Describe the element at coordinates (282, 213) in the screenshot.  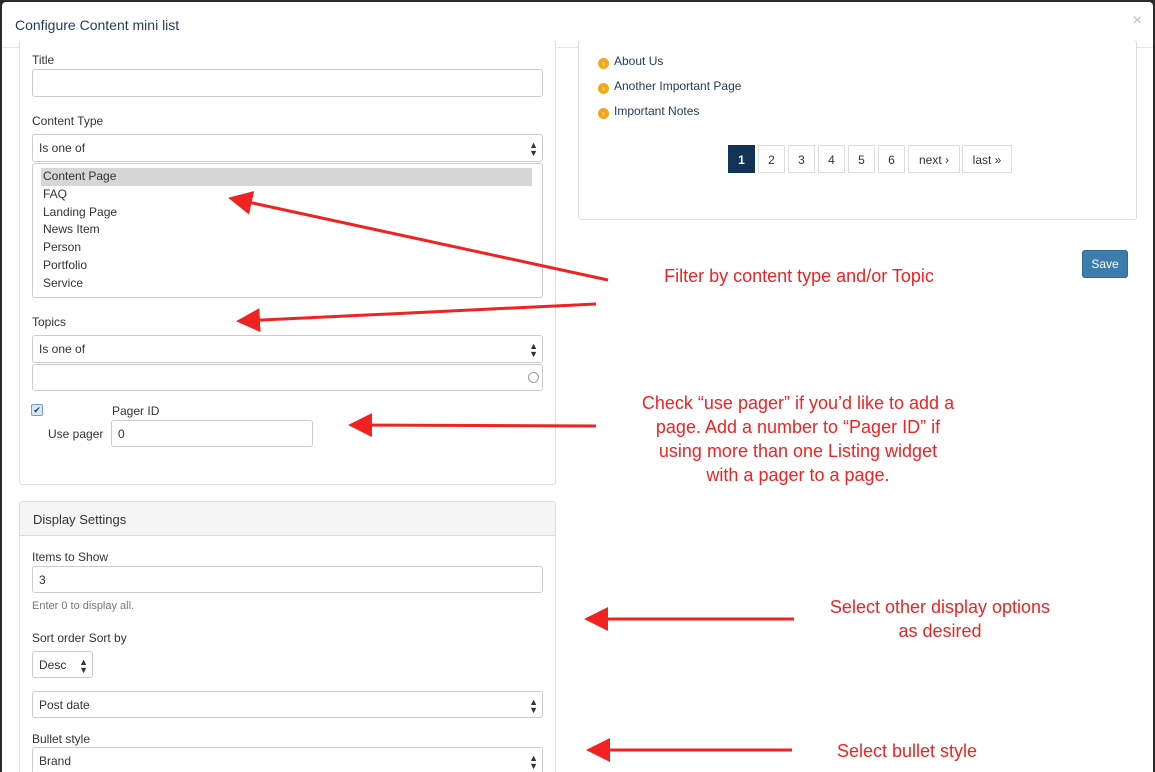
I see `content-type-option: Landing Page` at that location.